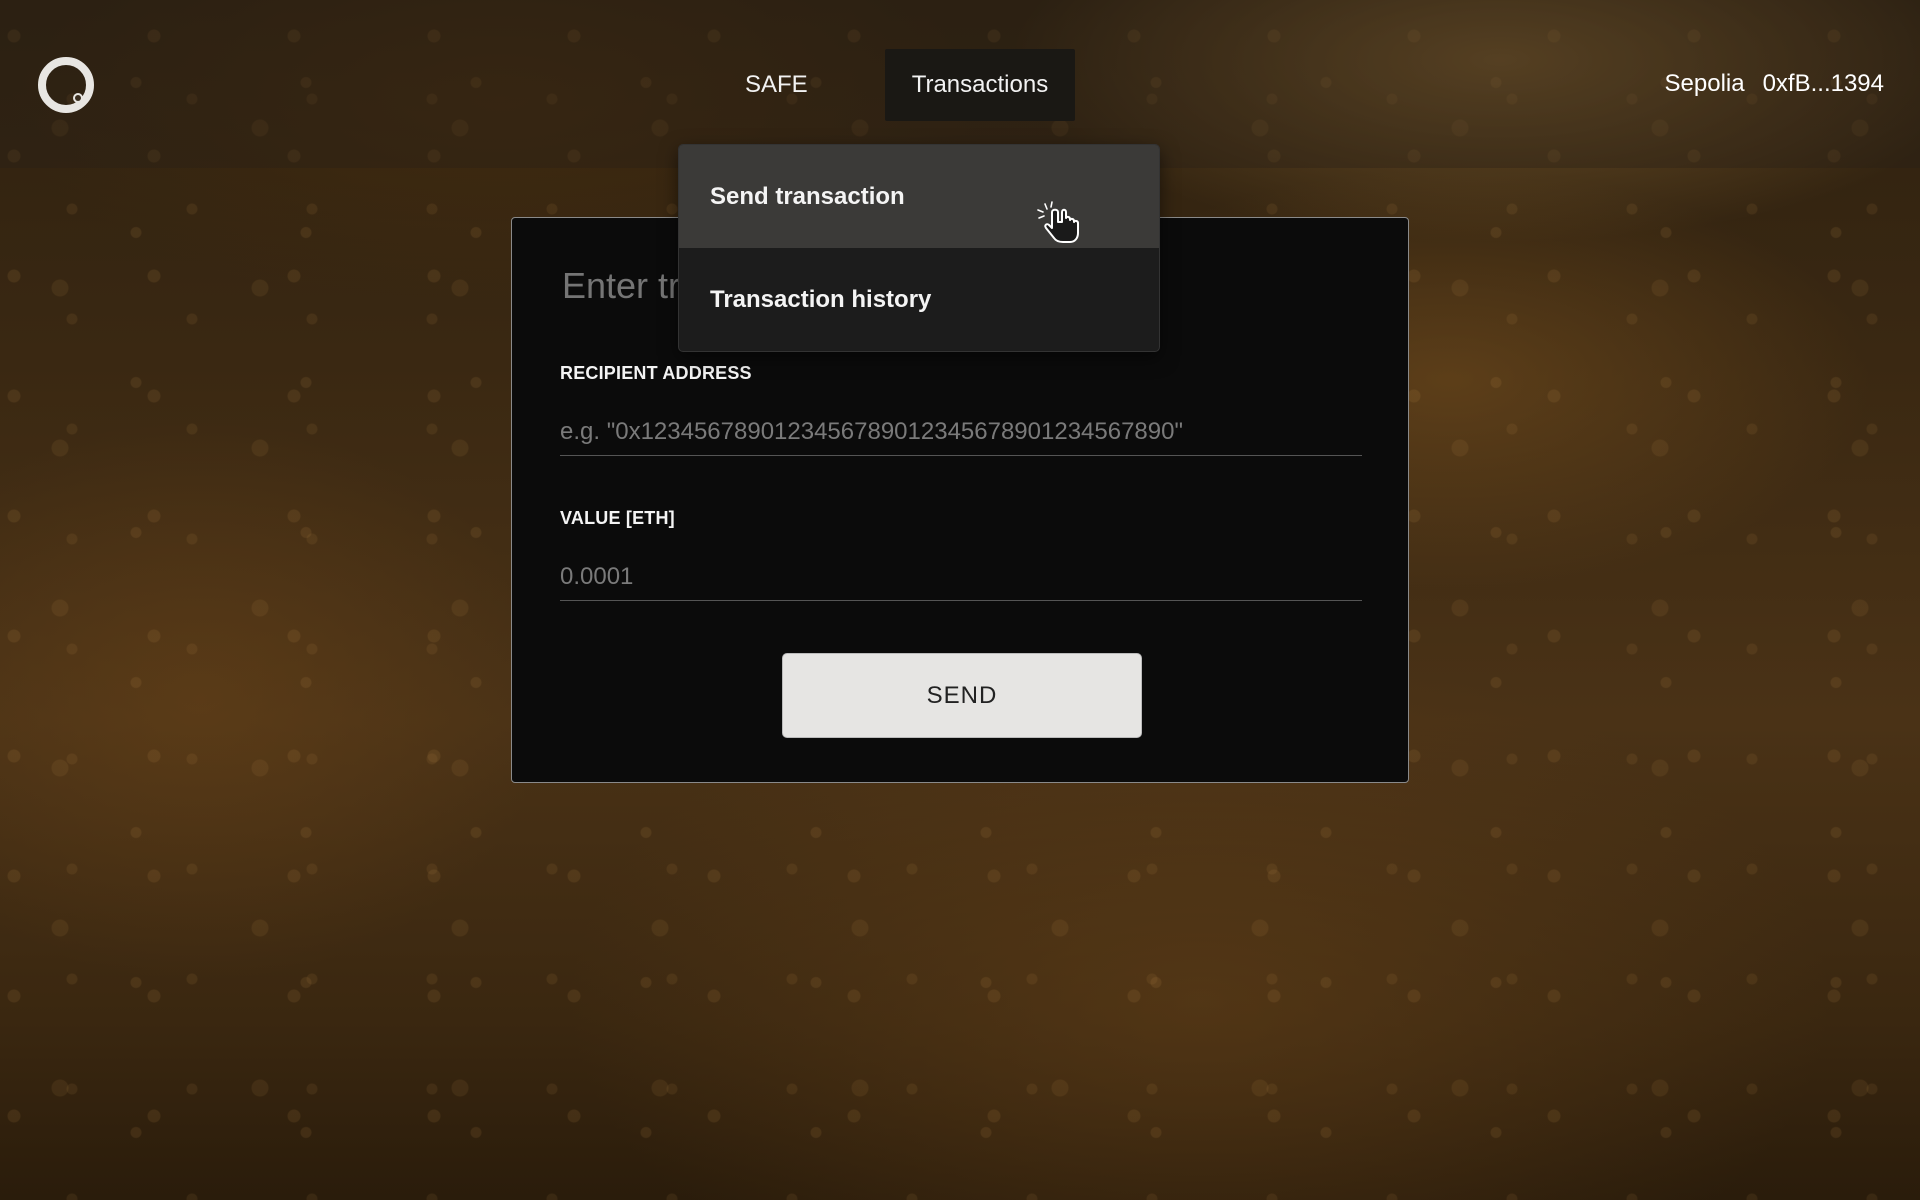 This screenshot has height=1200, width=1920. Describe the element at coordinates (66, 85) in the screenshot. I see `ring-logo-icon` at that location.